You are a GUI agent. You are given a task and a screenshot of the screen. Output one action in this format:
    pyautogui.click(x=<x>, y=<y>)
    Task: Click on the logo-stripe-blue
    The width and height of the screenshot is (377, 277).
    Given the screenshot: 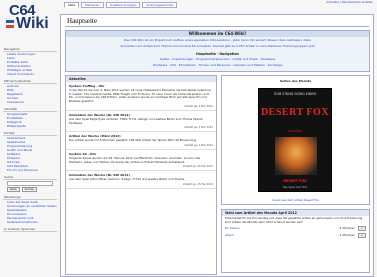 What is the action you would take?
    pyautogui.click(x=10, y=21)
    